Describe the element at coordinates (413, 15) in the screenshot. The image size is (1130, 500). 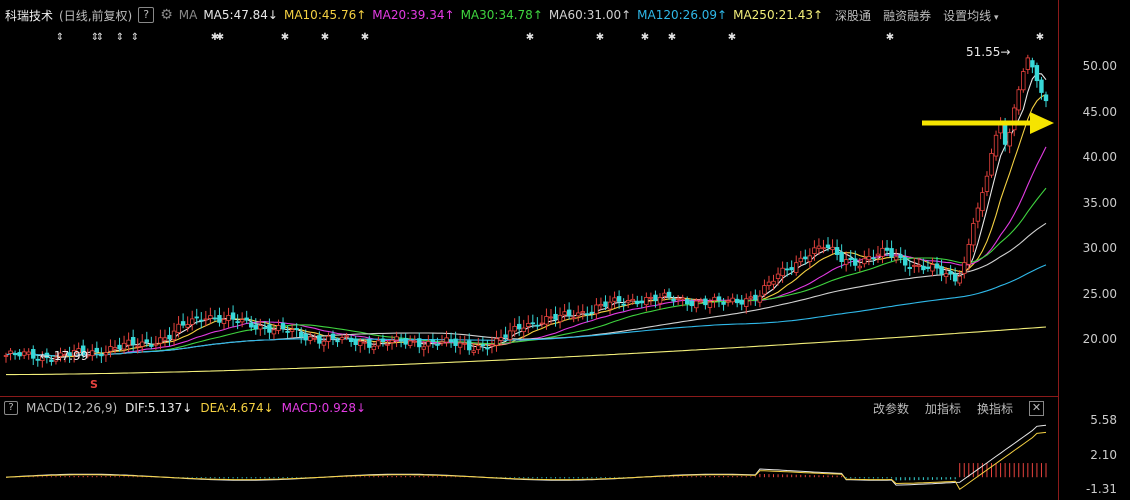
I see `ma20-value: MA20:39.34↑` at that location.